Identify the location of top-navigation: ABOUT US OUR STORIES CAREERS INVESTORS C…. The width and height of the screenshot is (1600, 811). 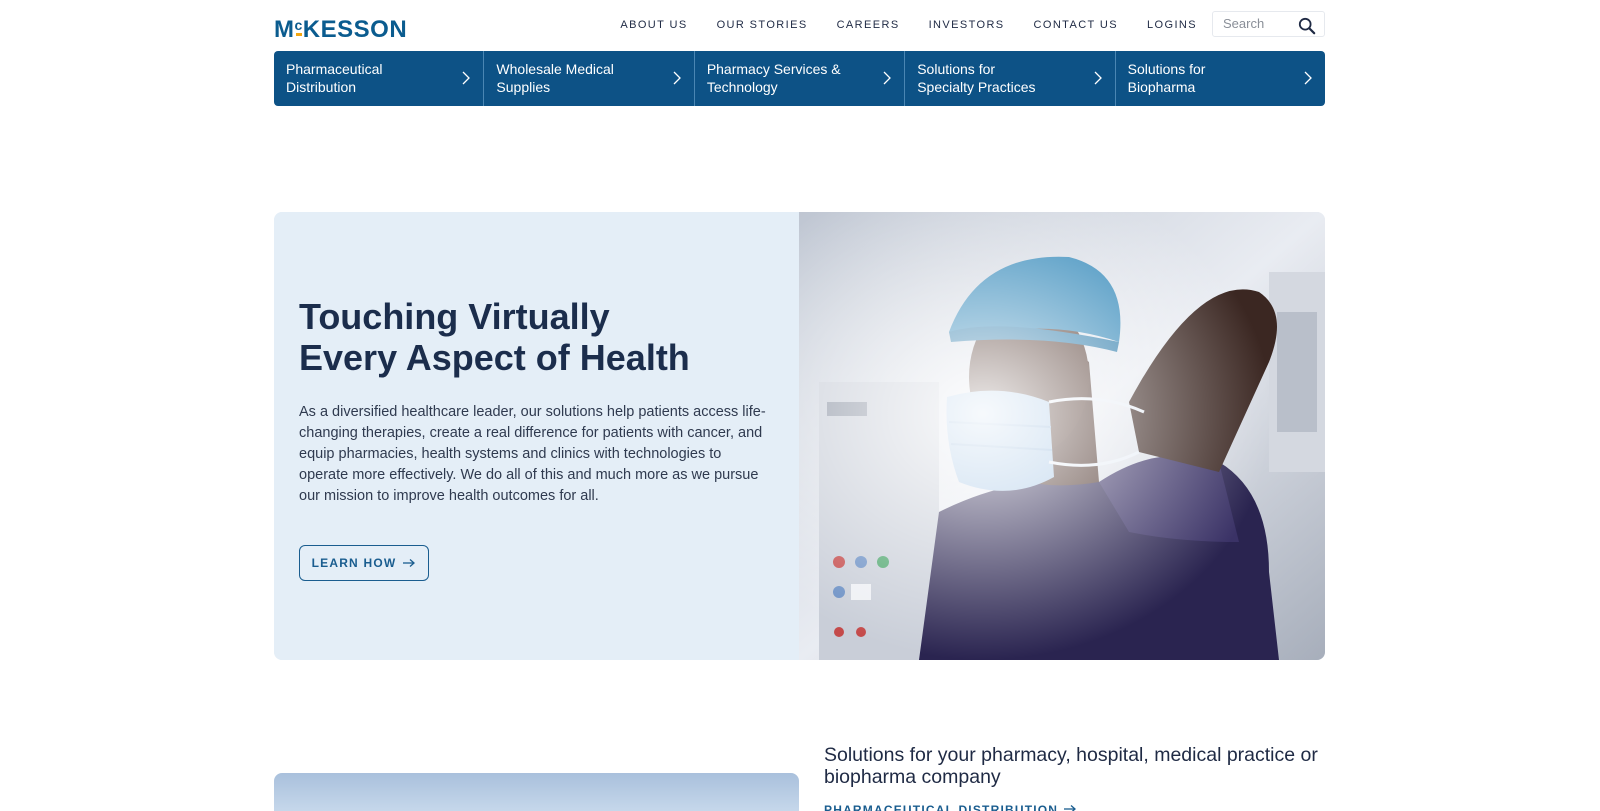
(894, 25).